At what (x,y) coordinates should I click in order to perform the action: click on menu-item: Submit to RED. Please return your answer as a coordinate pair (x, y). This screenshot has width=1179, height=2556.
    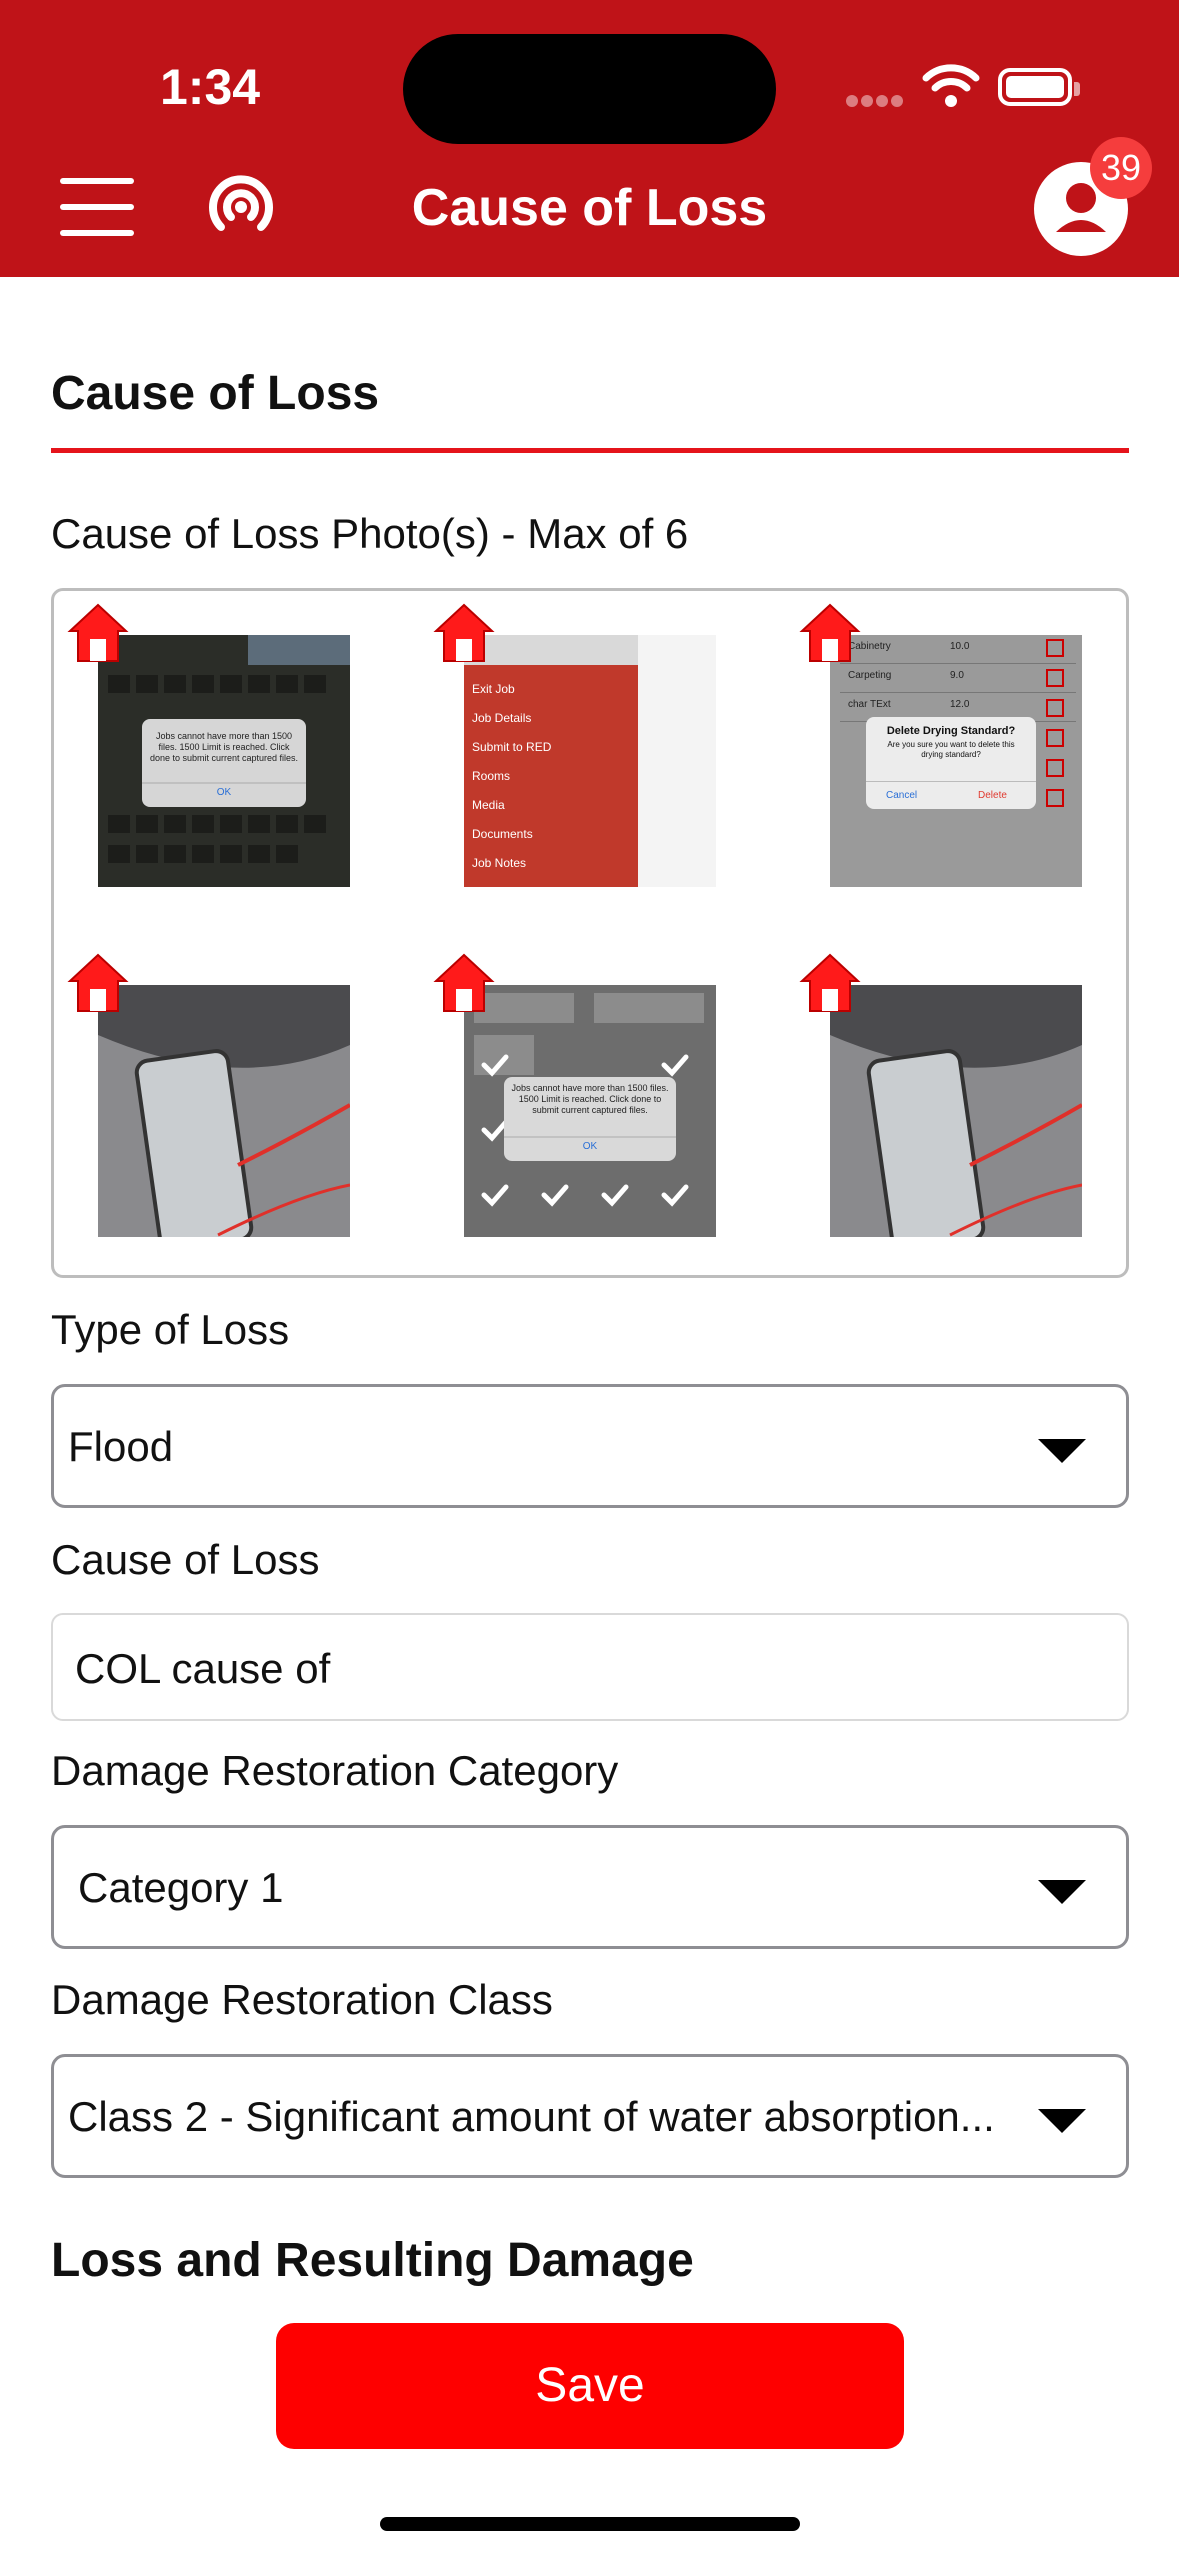
    Looking at the image, I should click on (512, 747).